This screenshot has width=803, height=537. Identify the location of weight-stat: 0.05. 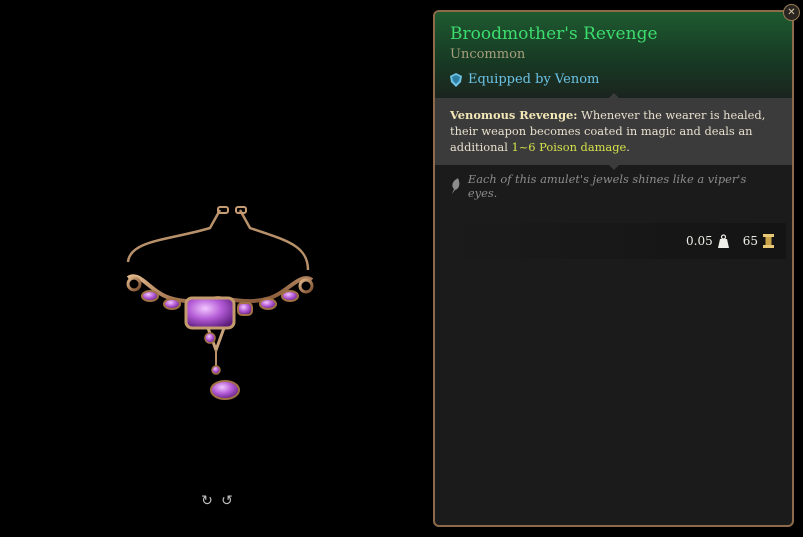
(707, 241).